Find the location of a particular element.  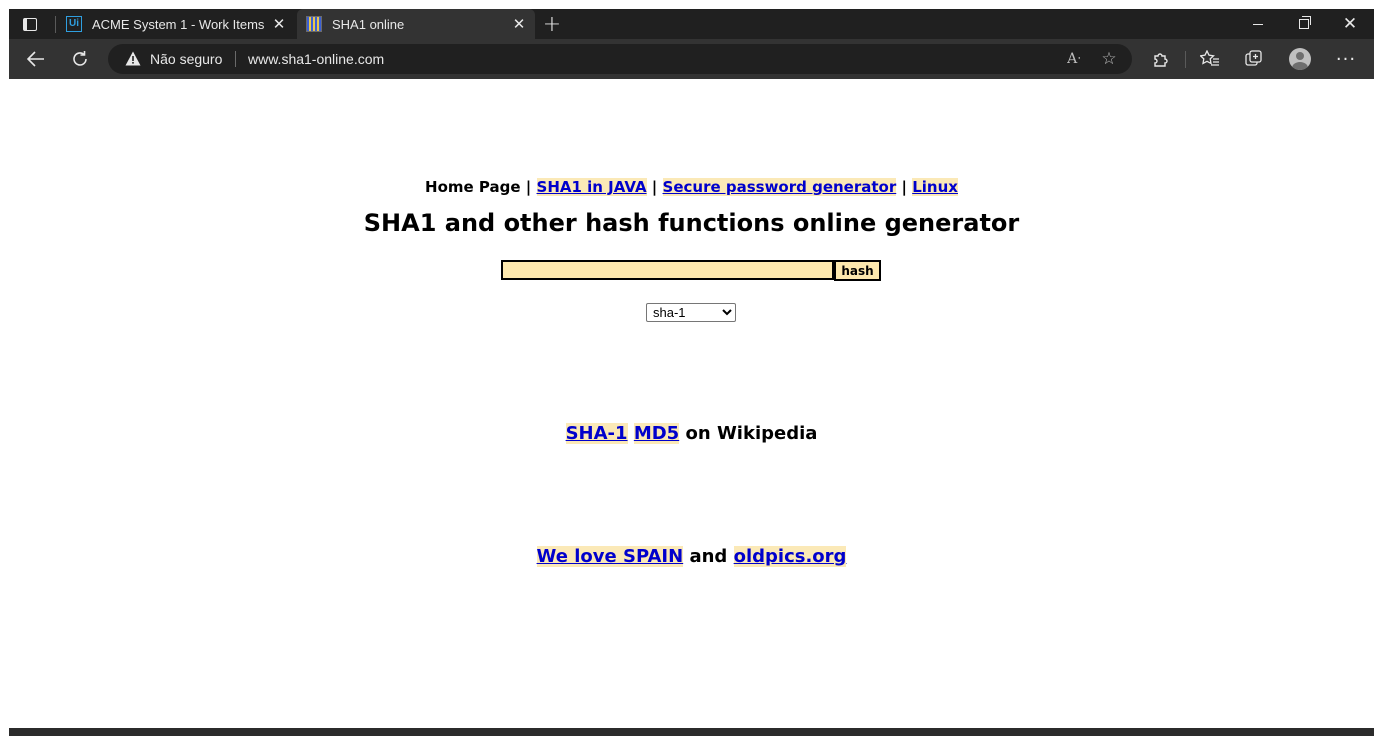

tab-acme-work-items: Ui ACME System 1 - Work Items ✕ is located at coordinates (176, 24).